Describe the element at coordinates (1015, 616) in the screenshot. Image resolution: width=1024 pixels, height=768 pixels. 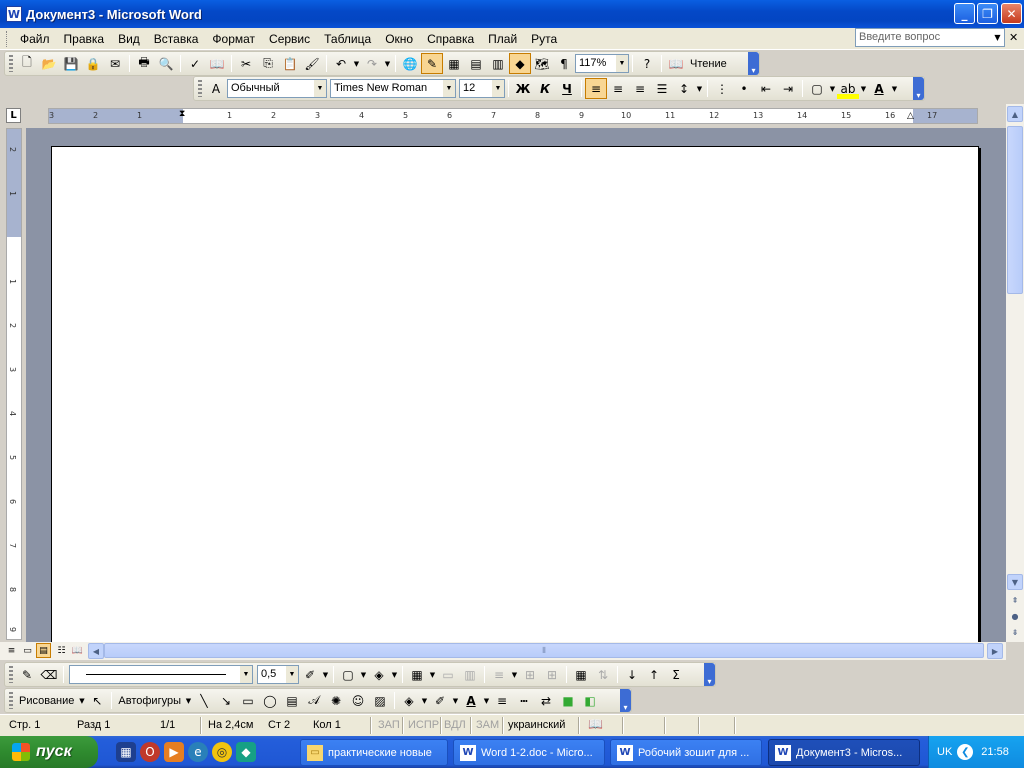
I see `select-browse-object-icon: ●` at that location.